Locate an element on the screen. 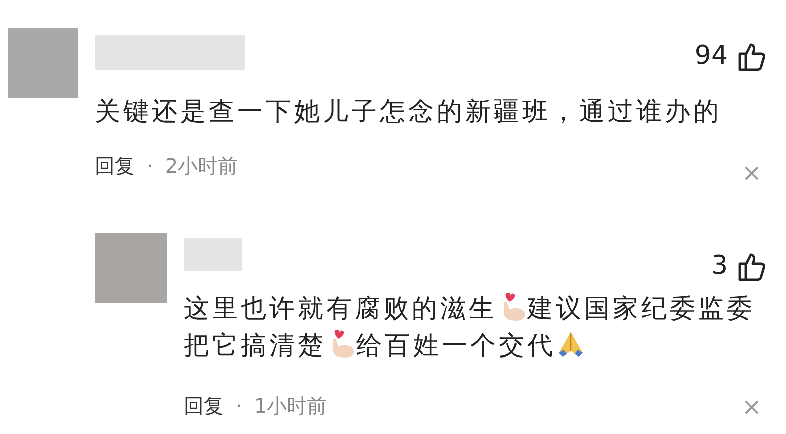  comment-text: 关键还是查一下她儿子怎念的新疆班，通过谁办的 is located at coordinates (408, 112).